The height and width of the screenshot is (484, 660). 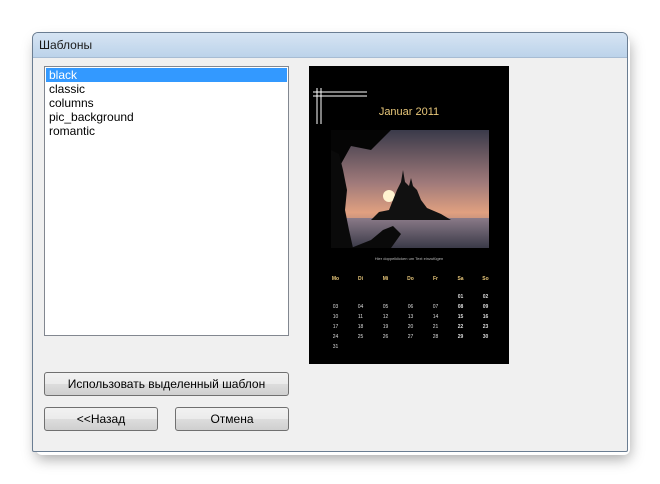 I want to click on calendar-day: 22, so click(x=460, y=327).